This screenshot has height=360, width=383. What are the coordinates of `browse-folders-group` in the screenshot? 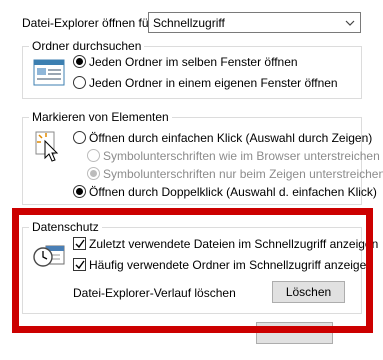 It's located at (192, 72).